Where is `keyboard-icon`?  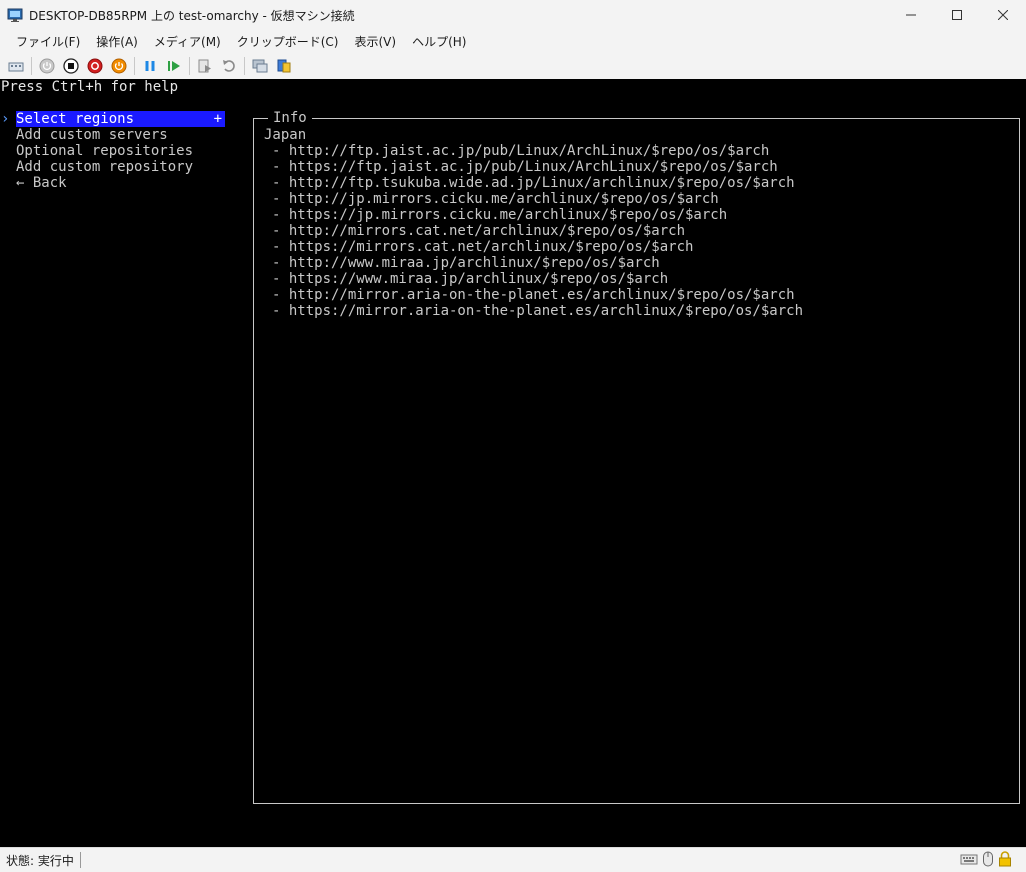 keyboard-icon is located at coordinates (969, 859).